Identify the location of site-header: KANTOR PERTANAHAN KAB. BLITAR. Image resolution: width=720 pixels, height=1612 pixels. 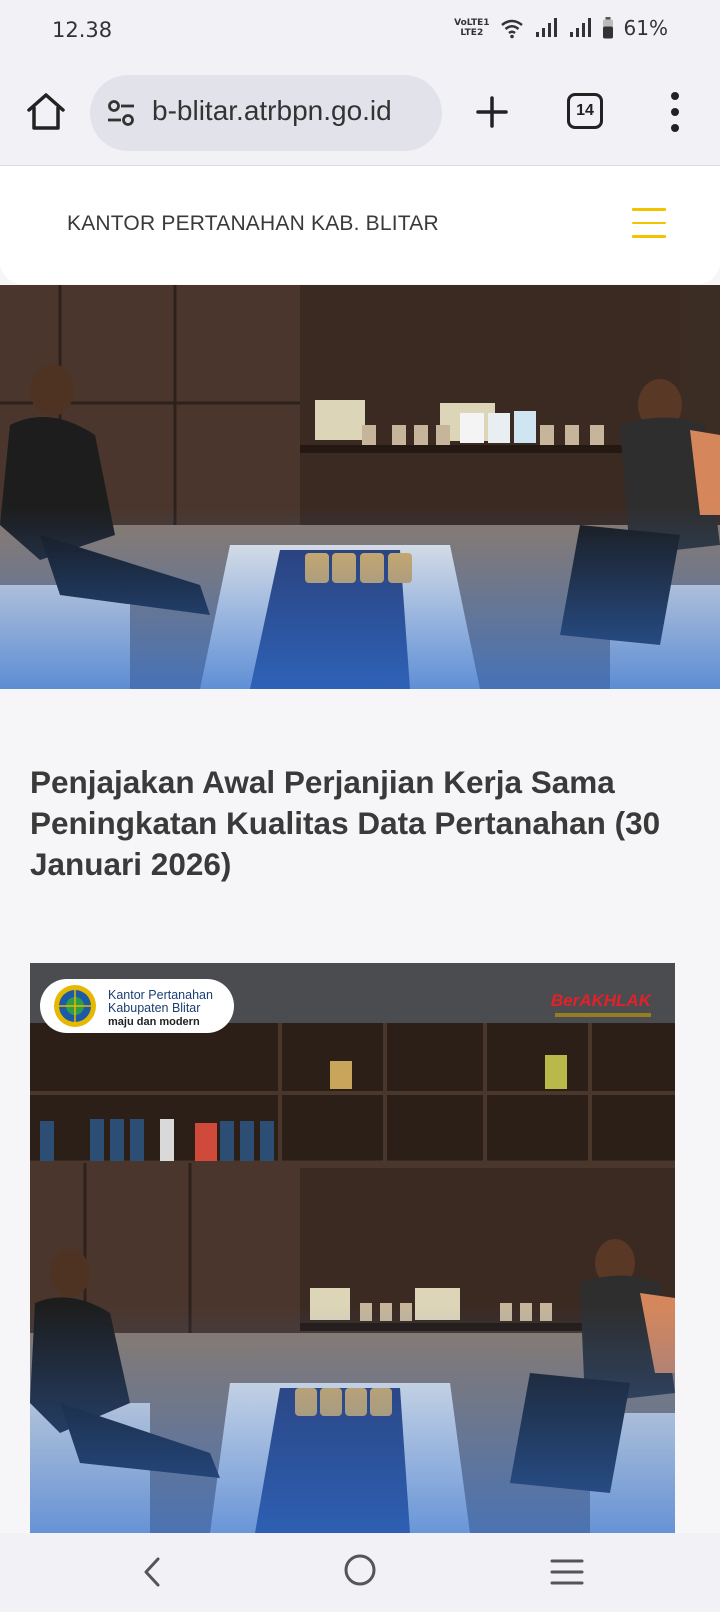
(360, 225).